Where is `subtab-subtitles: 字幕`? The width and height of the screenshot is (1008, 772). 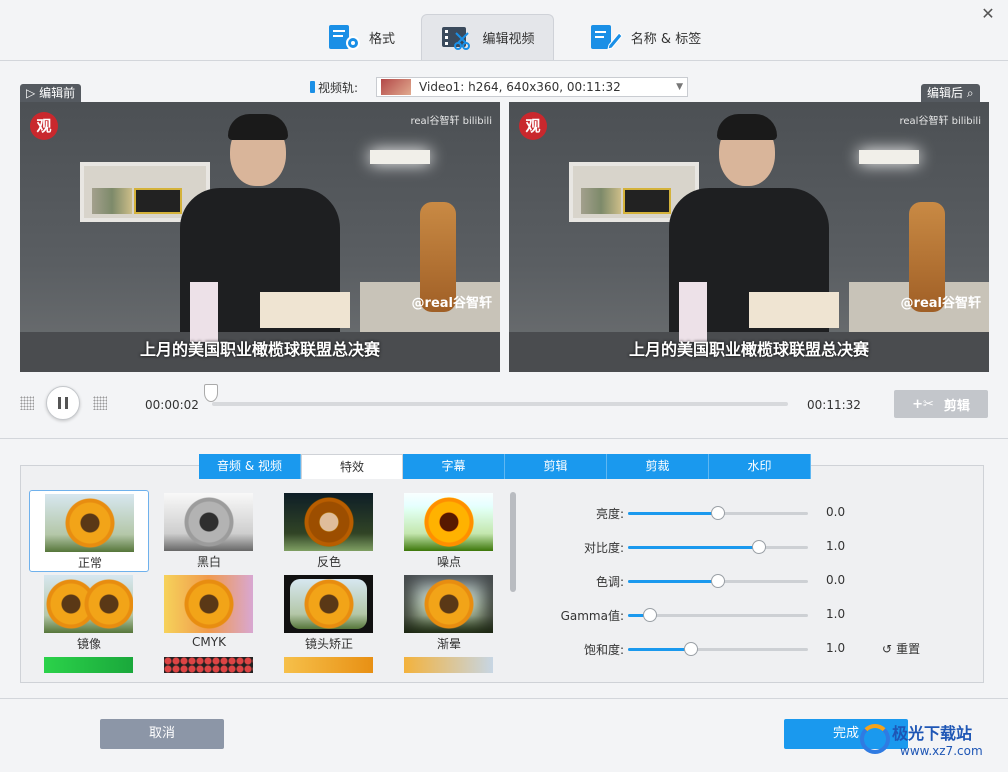 subtab-subtitles: 字幕 is located at coordinates (454, 466).